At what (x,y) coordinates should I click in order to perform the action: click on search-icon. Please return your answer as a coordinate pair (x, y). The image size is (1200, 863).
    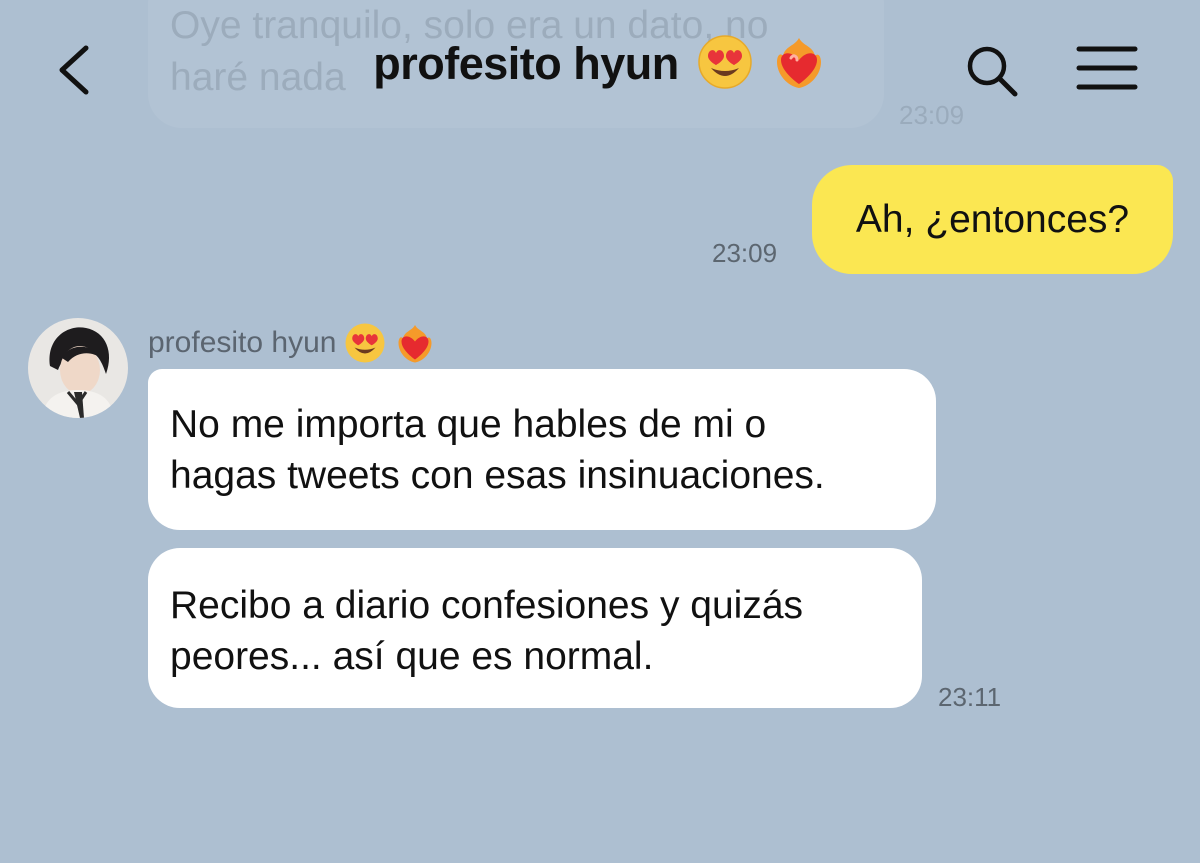
    Looking at the image, I should click on (992, 71).